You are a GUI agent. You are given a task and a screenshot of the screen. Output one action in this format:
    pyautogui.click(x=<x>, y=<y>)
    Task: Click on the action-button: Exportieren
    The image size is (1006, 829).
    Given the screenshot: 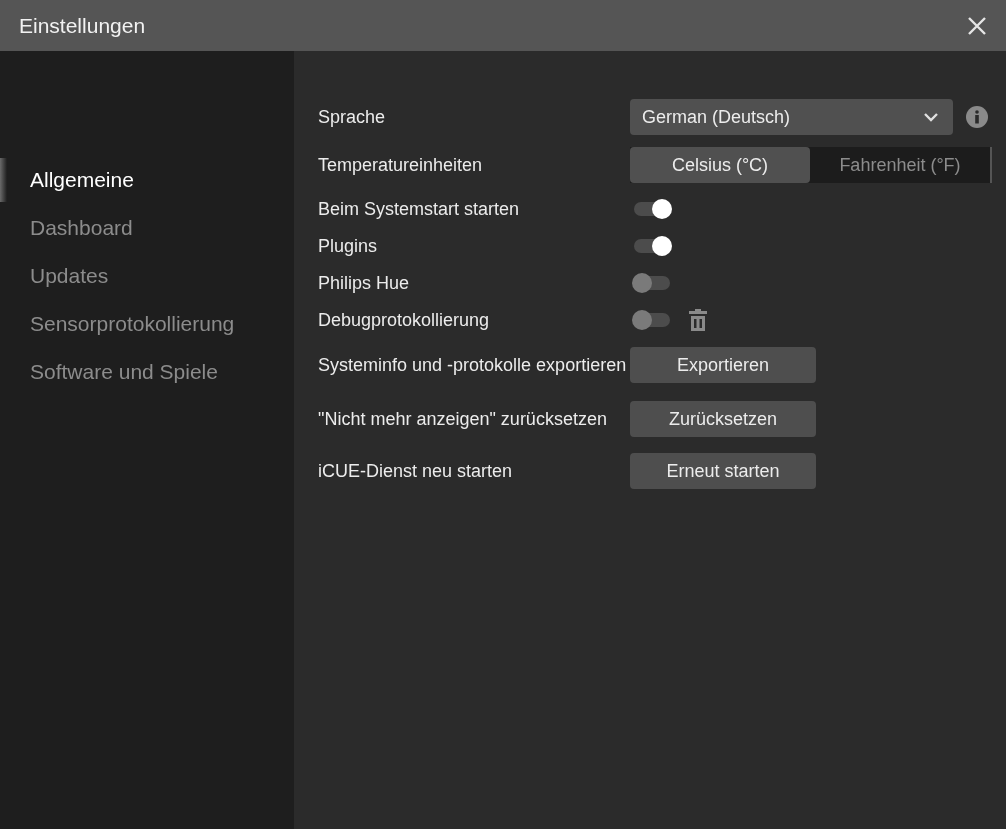 What is the action you would take?
    pyautogui.click(x=723, y=365)
    